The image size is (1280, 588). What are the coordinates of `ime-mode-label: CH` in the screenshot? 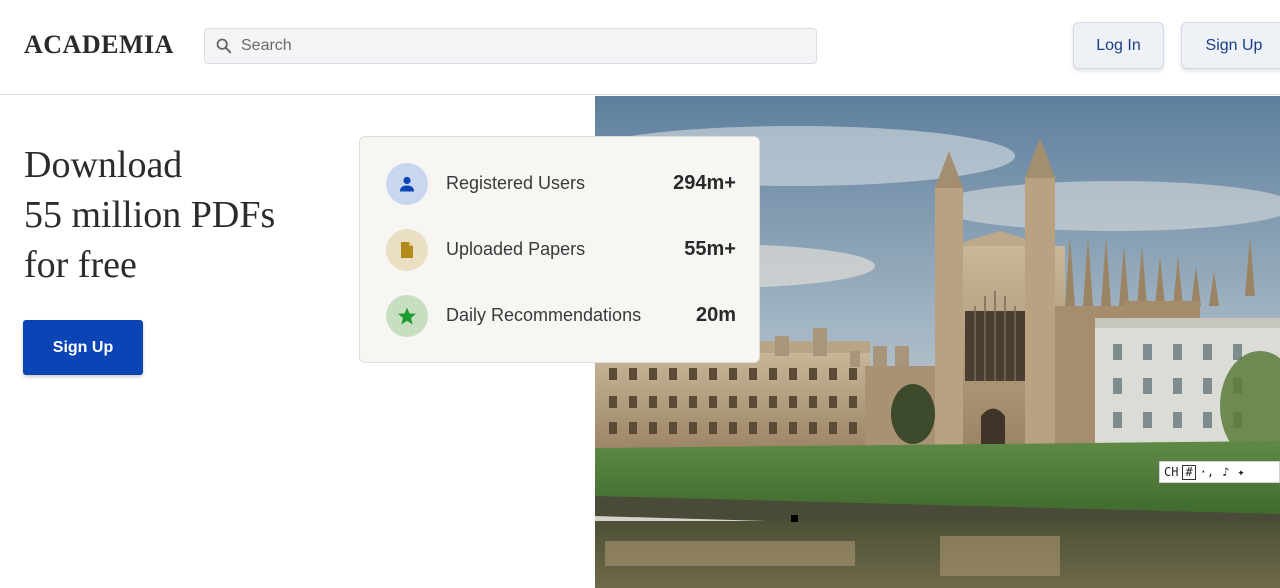 It's located at (1171, 472).